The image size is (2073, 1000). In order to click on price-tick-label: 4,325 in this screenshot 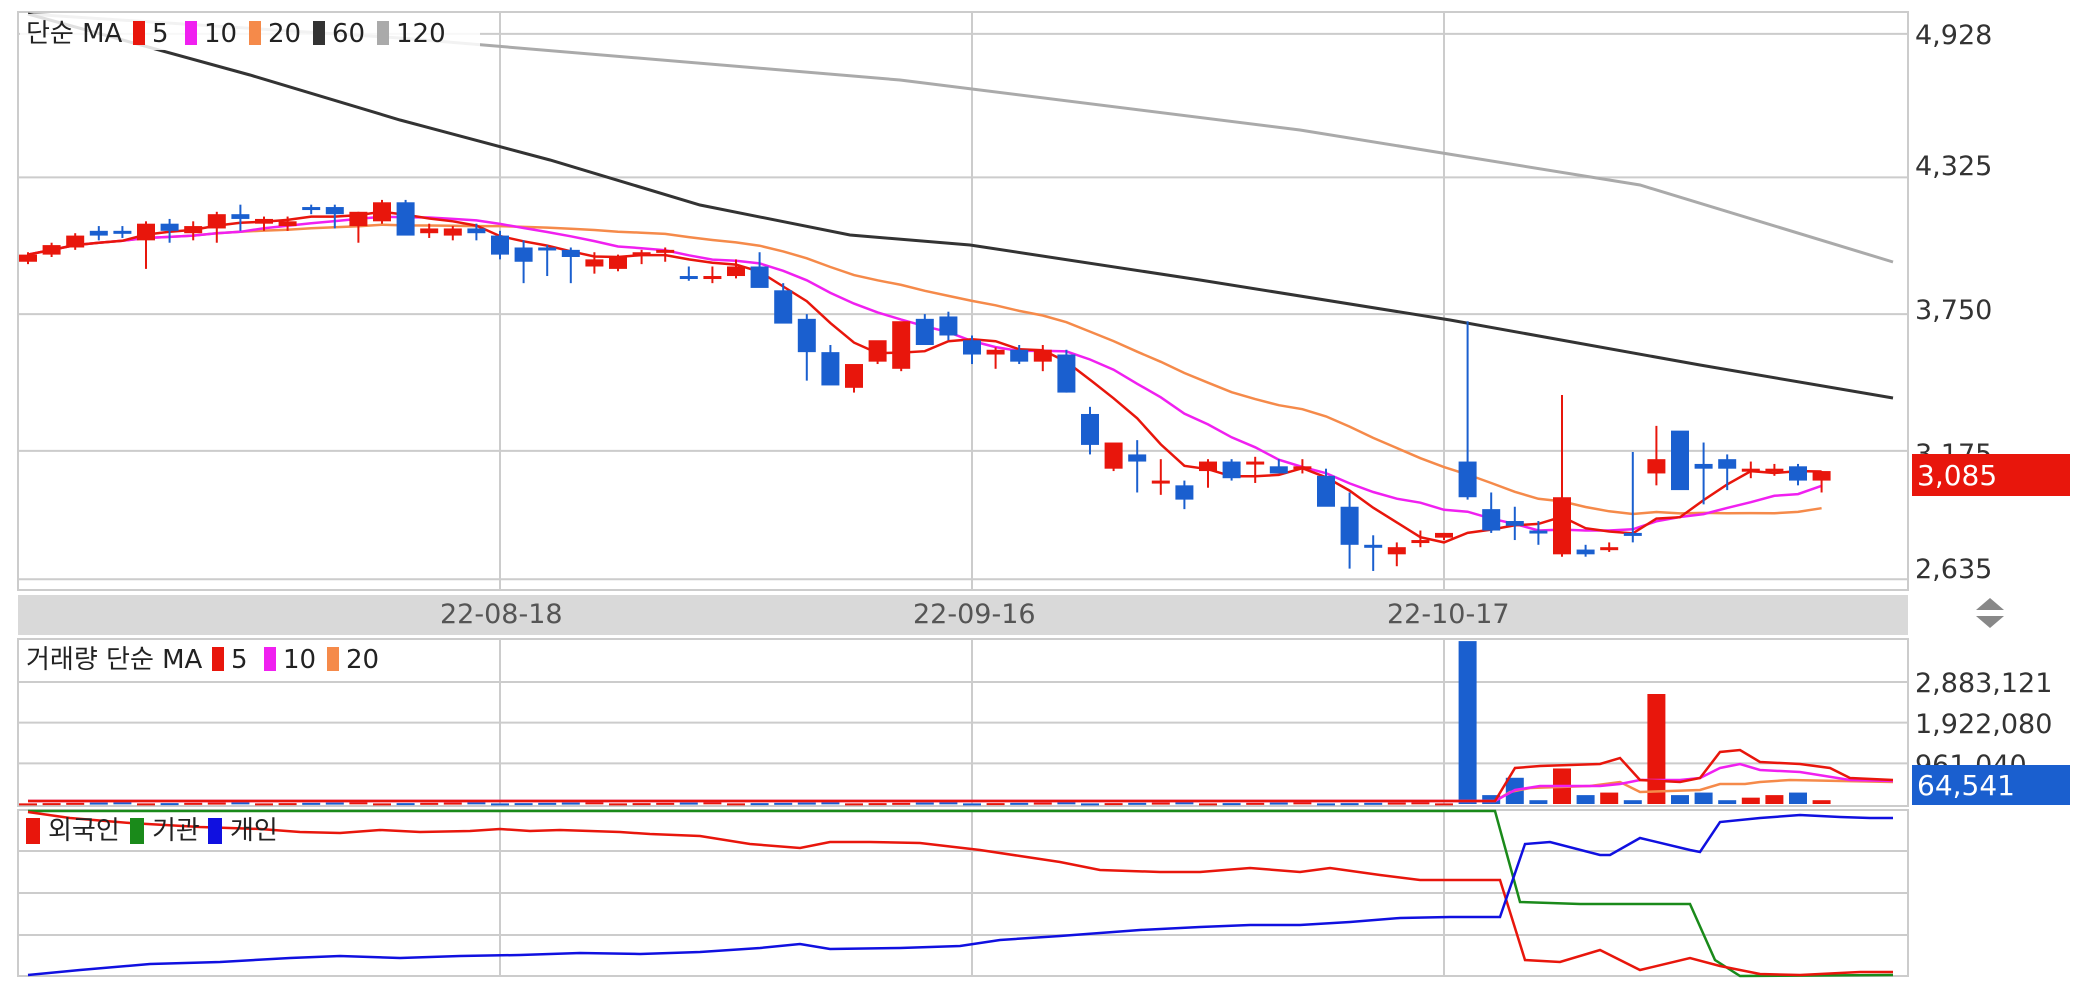, I will do `click(1953, 166)`.